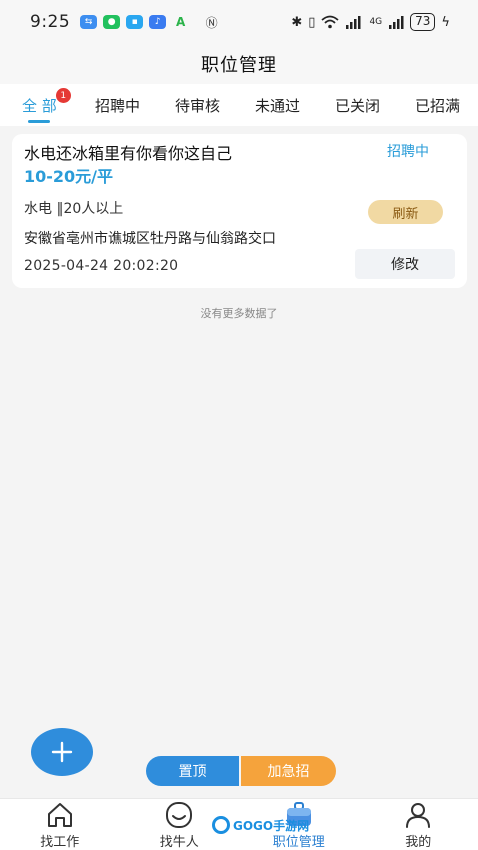 This screenshot has width=478, height=850. I want to click on battery-level: 73, so click(423, 22).